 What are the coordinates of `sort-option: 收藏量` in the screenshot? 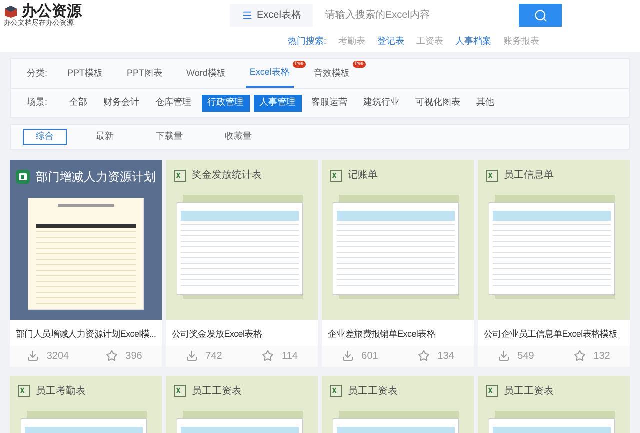 It's located at (238, 137).